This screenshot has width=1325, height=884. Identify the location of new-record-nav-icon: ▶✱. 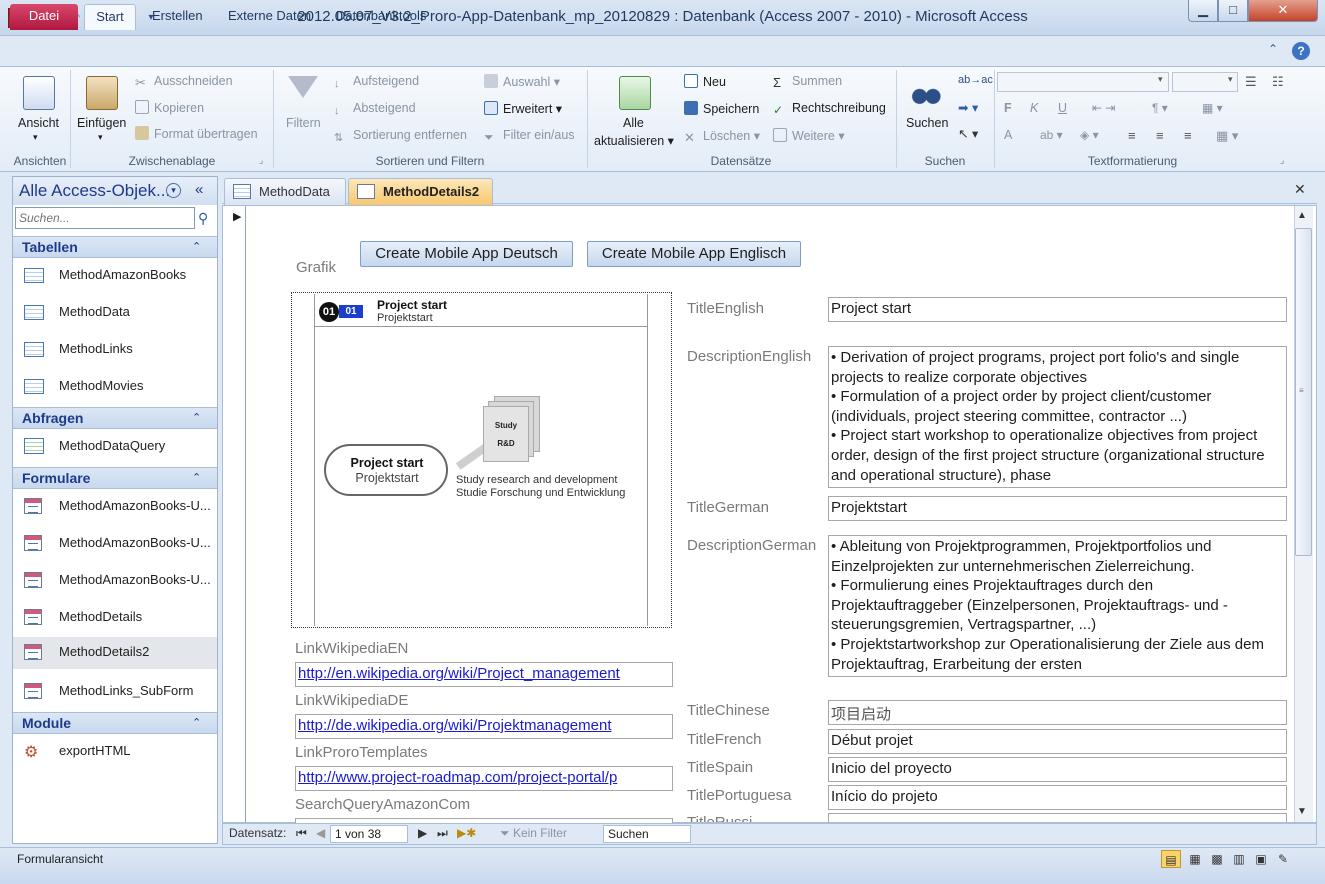
(466, 833).